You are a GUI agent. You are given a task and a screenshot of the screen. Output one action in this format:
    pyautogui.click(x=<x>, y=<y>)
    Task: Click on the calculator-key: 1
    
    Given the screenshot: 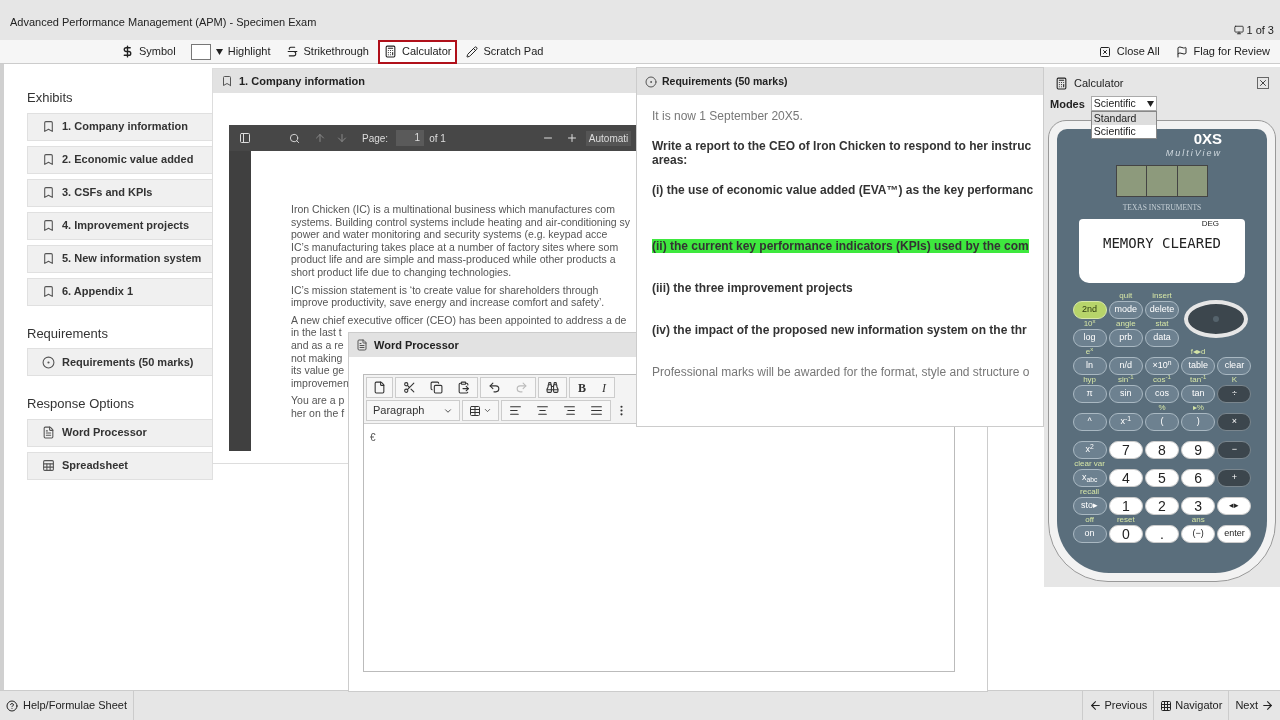 What is the action you would take?
    pyautogui.click(x=1125, y=505)
    